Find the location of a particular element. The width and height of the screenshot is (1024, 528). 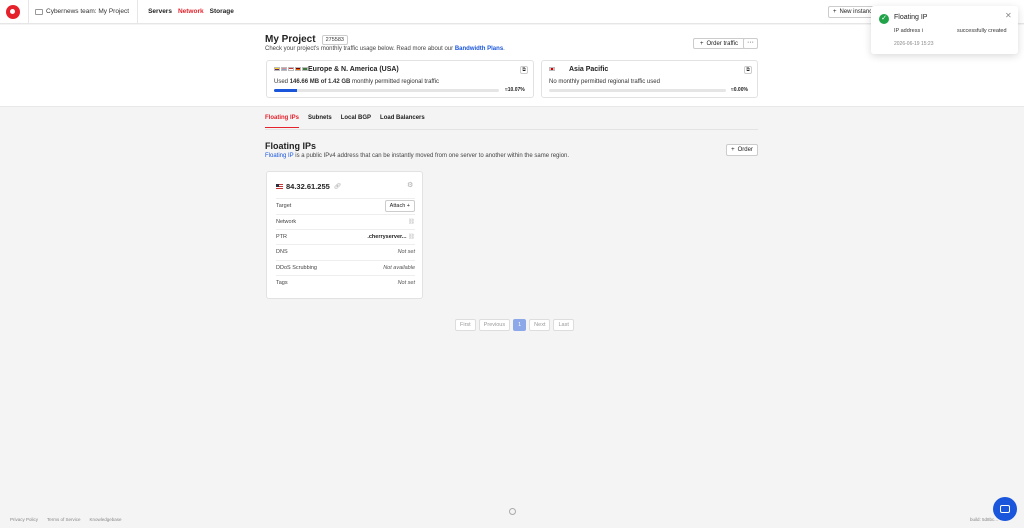

logo-icon is located at coordinates (13, 11).